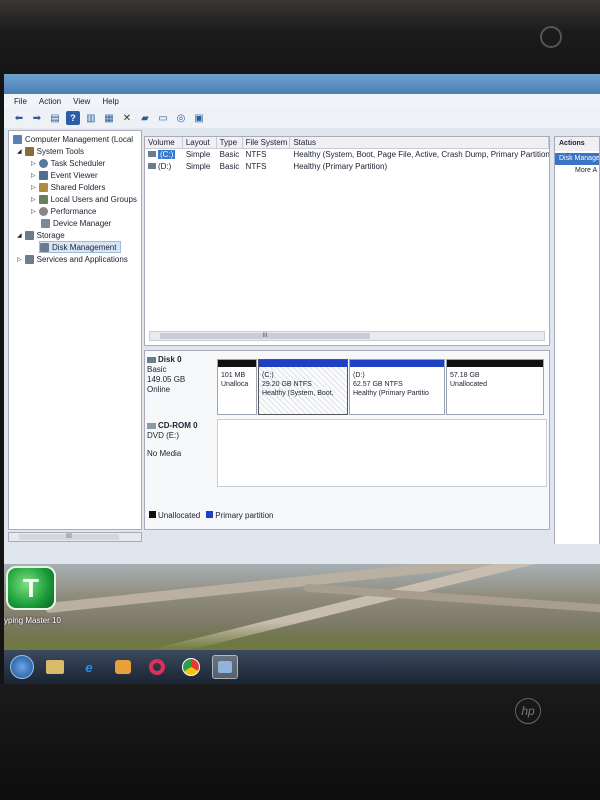 The width and height of the screenshot is (600, 800). I want to click on event-viewer-icon, so click(43, 175).